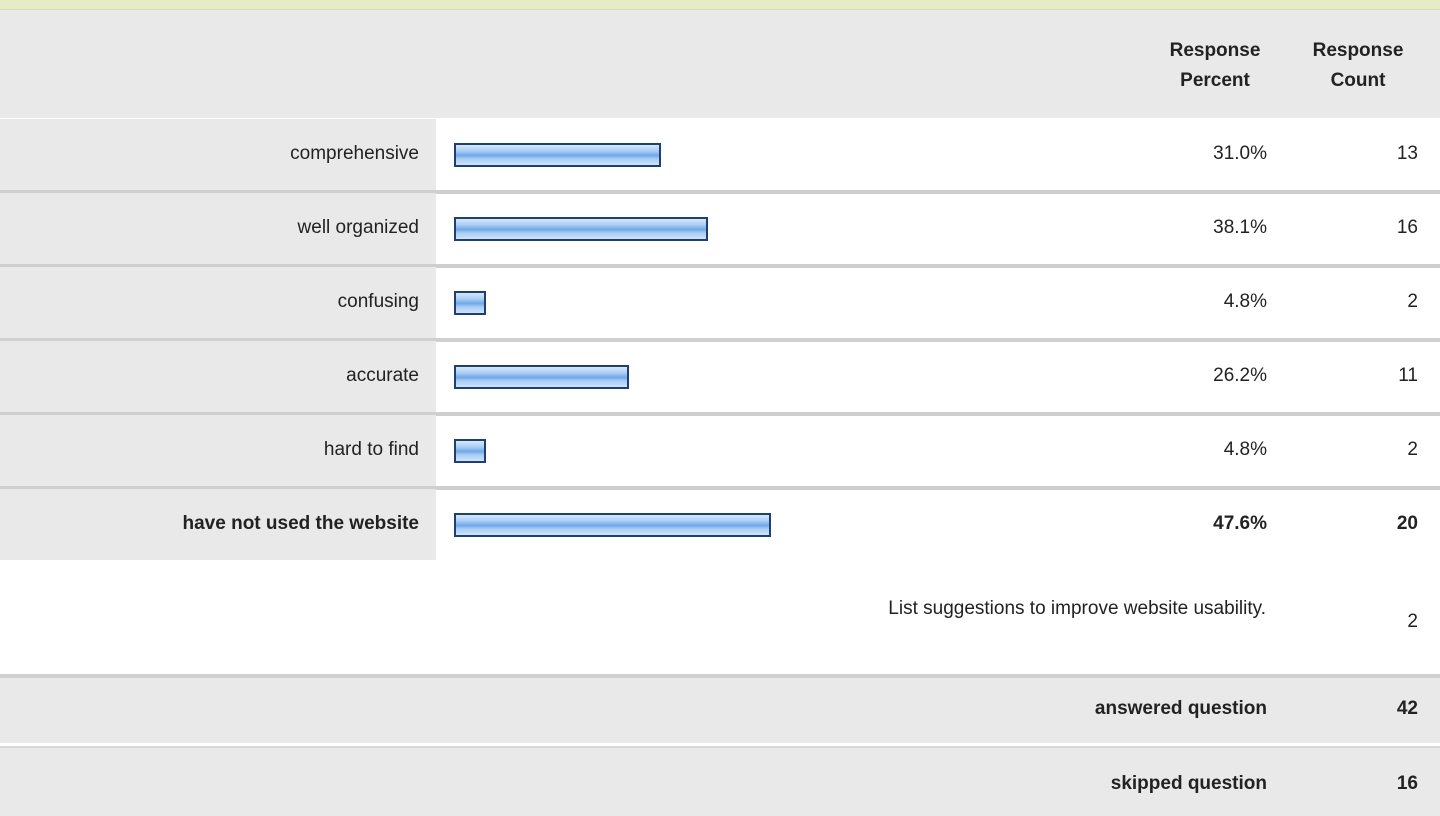 Image resolution: width=1440 pixels, height=816 pixels. I want to click on category-label: confusing, so click(378, 301).